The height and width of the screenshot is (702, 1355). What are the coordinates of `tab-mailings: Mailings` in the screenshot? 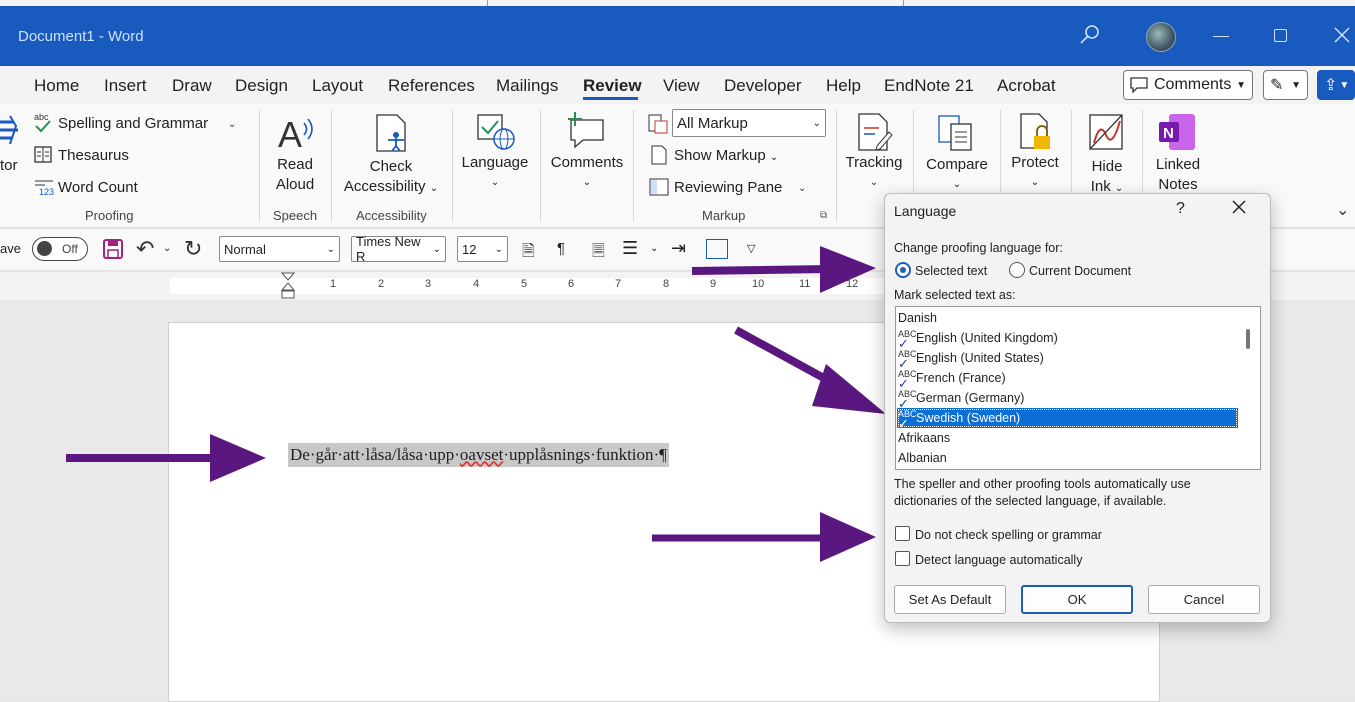 It's located at (527, 86).